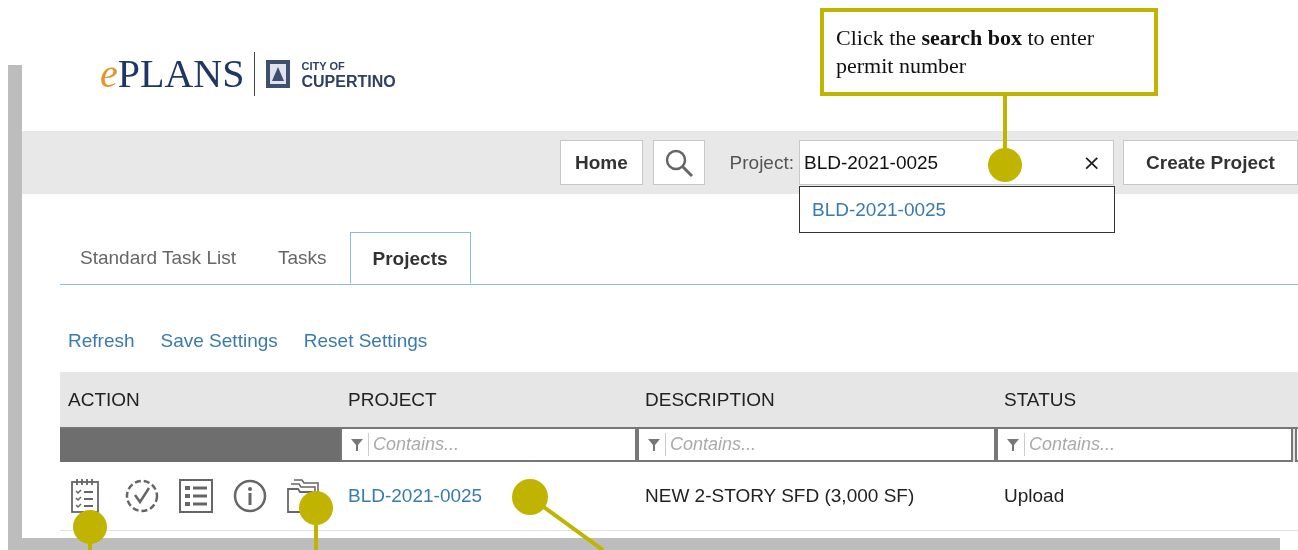 The width and height of the screenshot is (1298, 550). I want to click on agency-name: CUPERTINO, so click(348, 81).